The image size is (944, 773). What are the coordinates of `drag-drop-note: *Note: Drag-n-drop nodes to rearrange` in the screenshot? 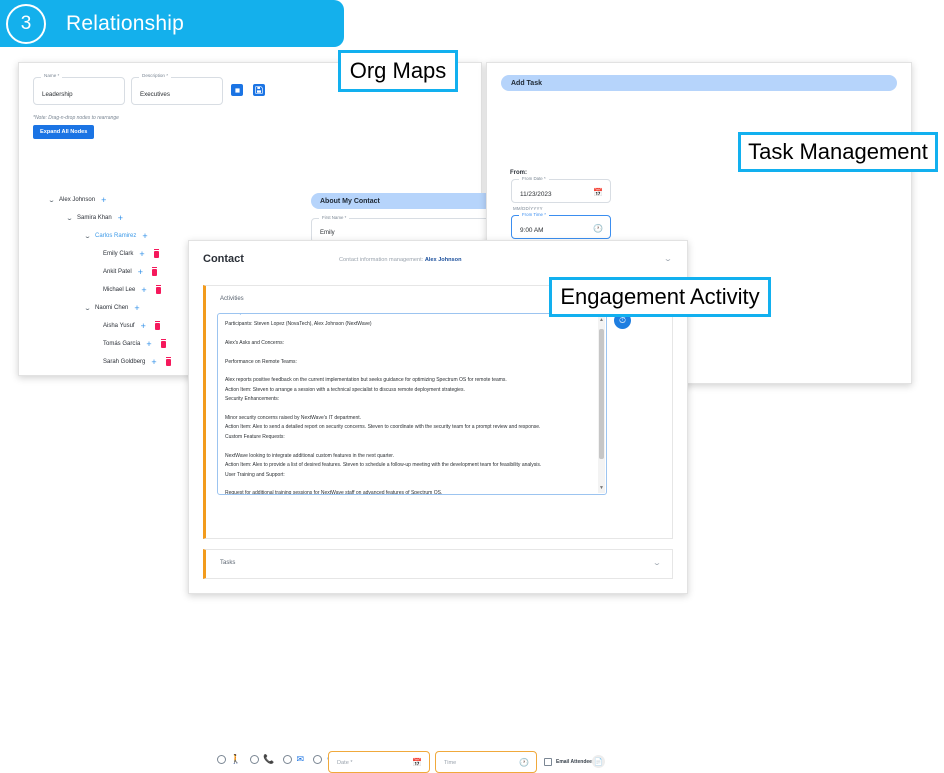 It's located at (76, 118).